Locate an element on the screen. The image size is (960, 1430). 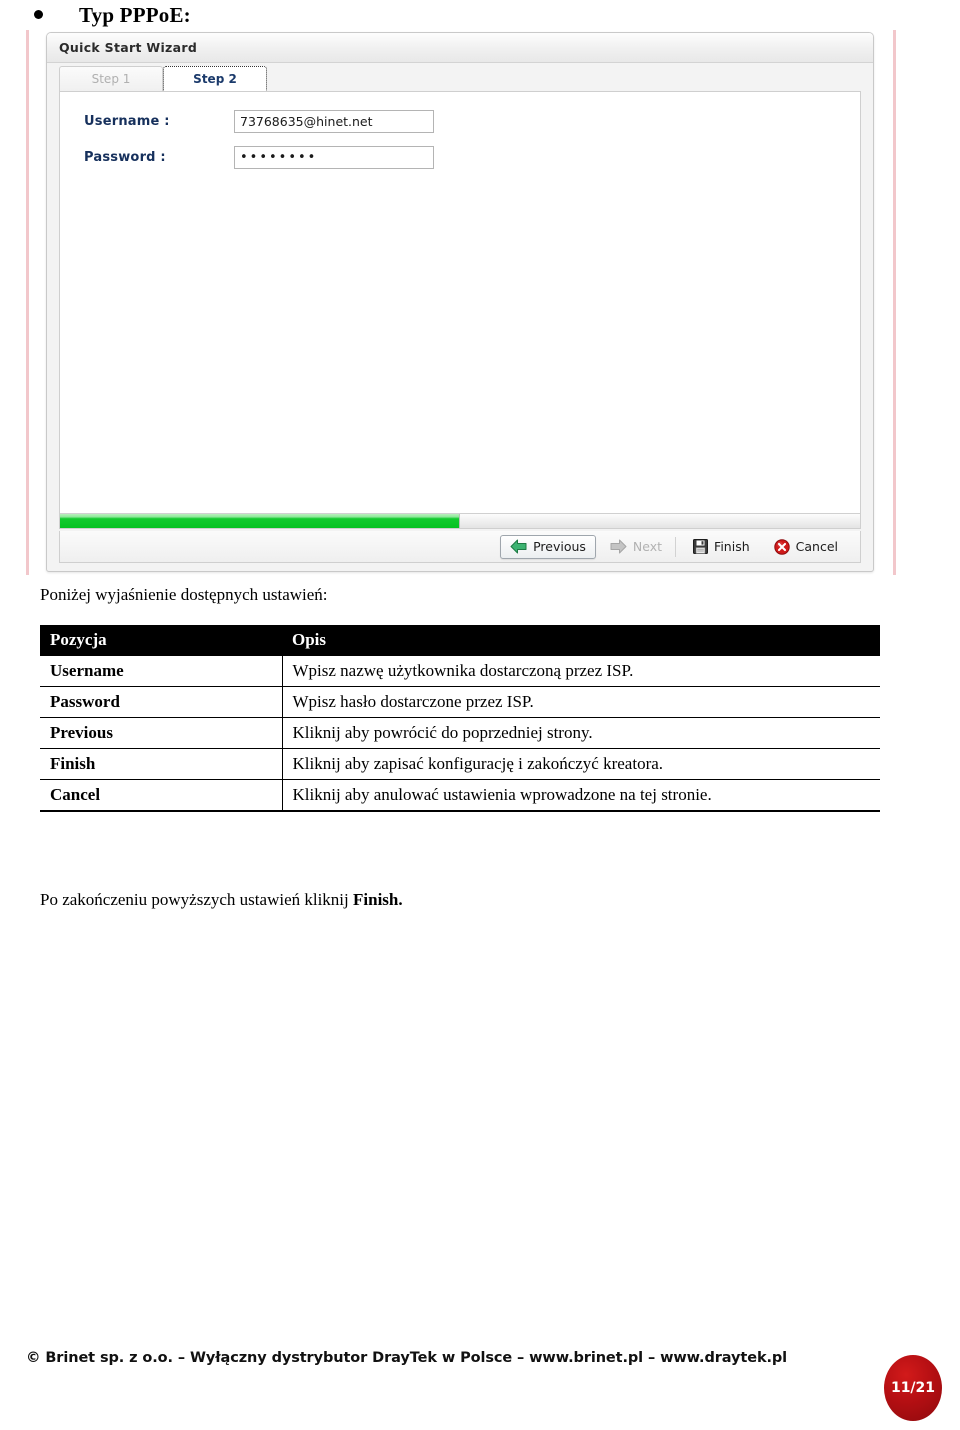
password-label: Password : is located at coordinates (125, 157).